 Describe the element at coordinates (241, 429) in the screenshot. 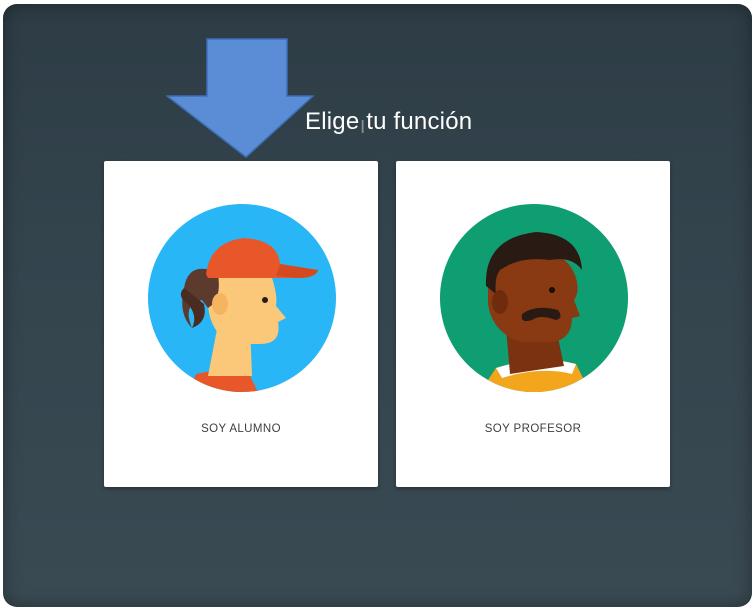

I see `student-role-label: SOY ALUMNO` at that location.